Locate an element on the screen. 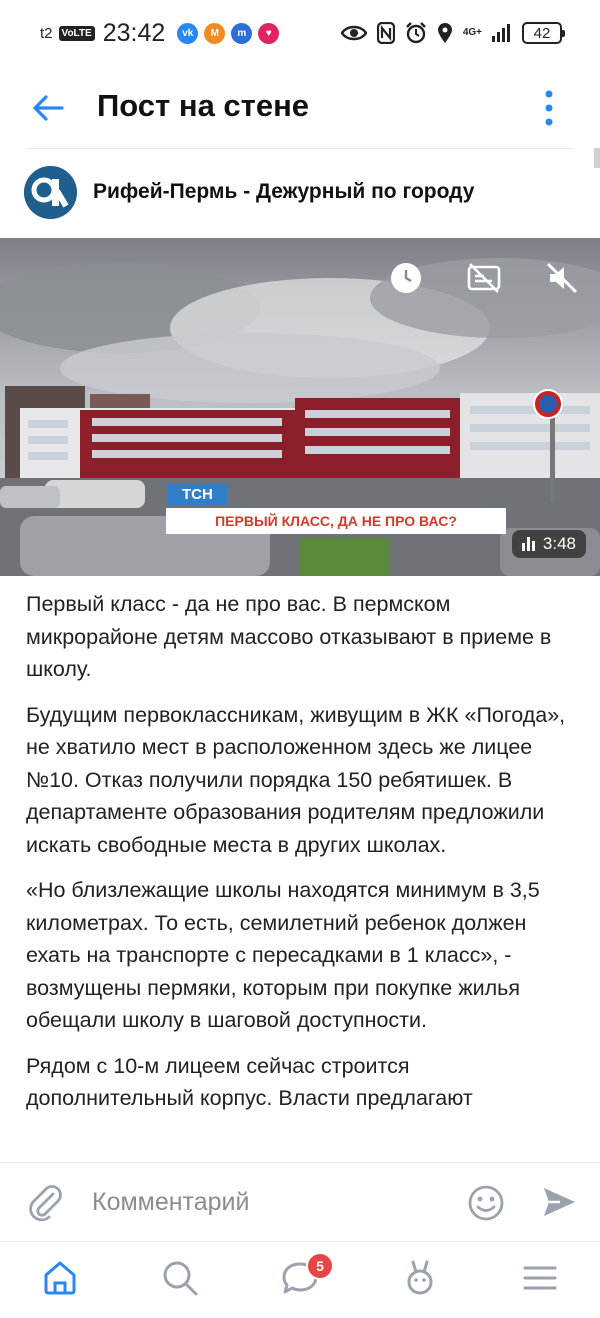  duration-label: 3:48 is located at coordinates (559, 543).